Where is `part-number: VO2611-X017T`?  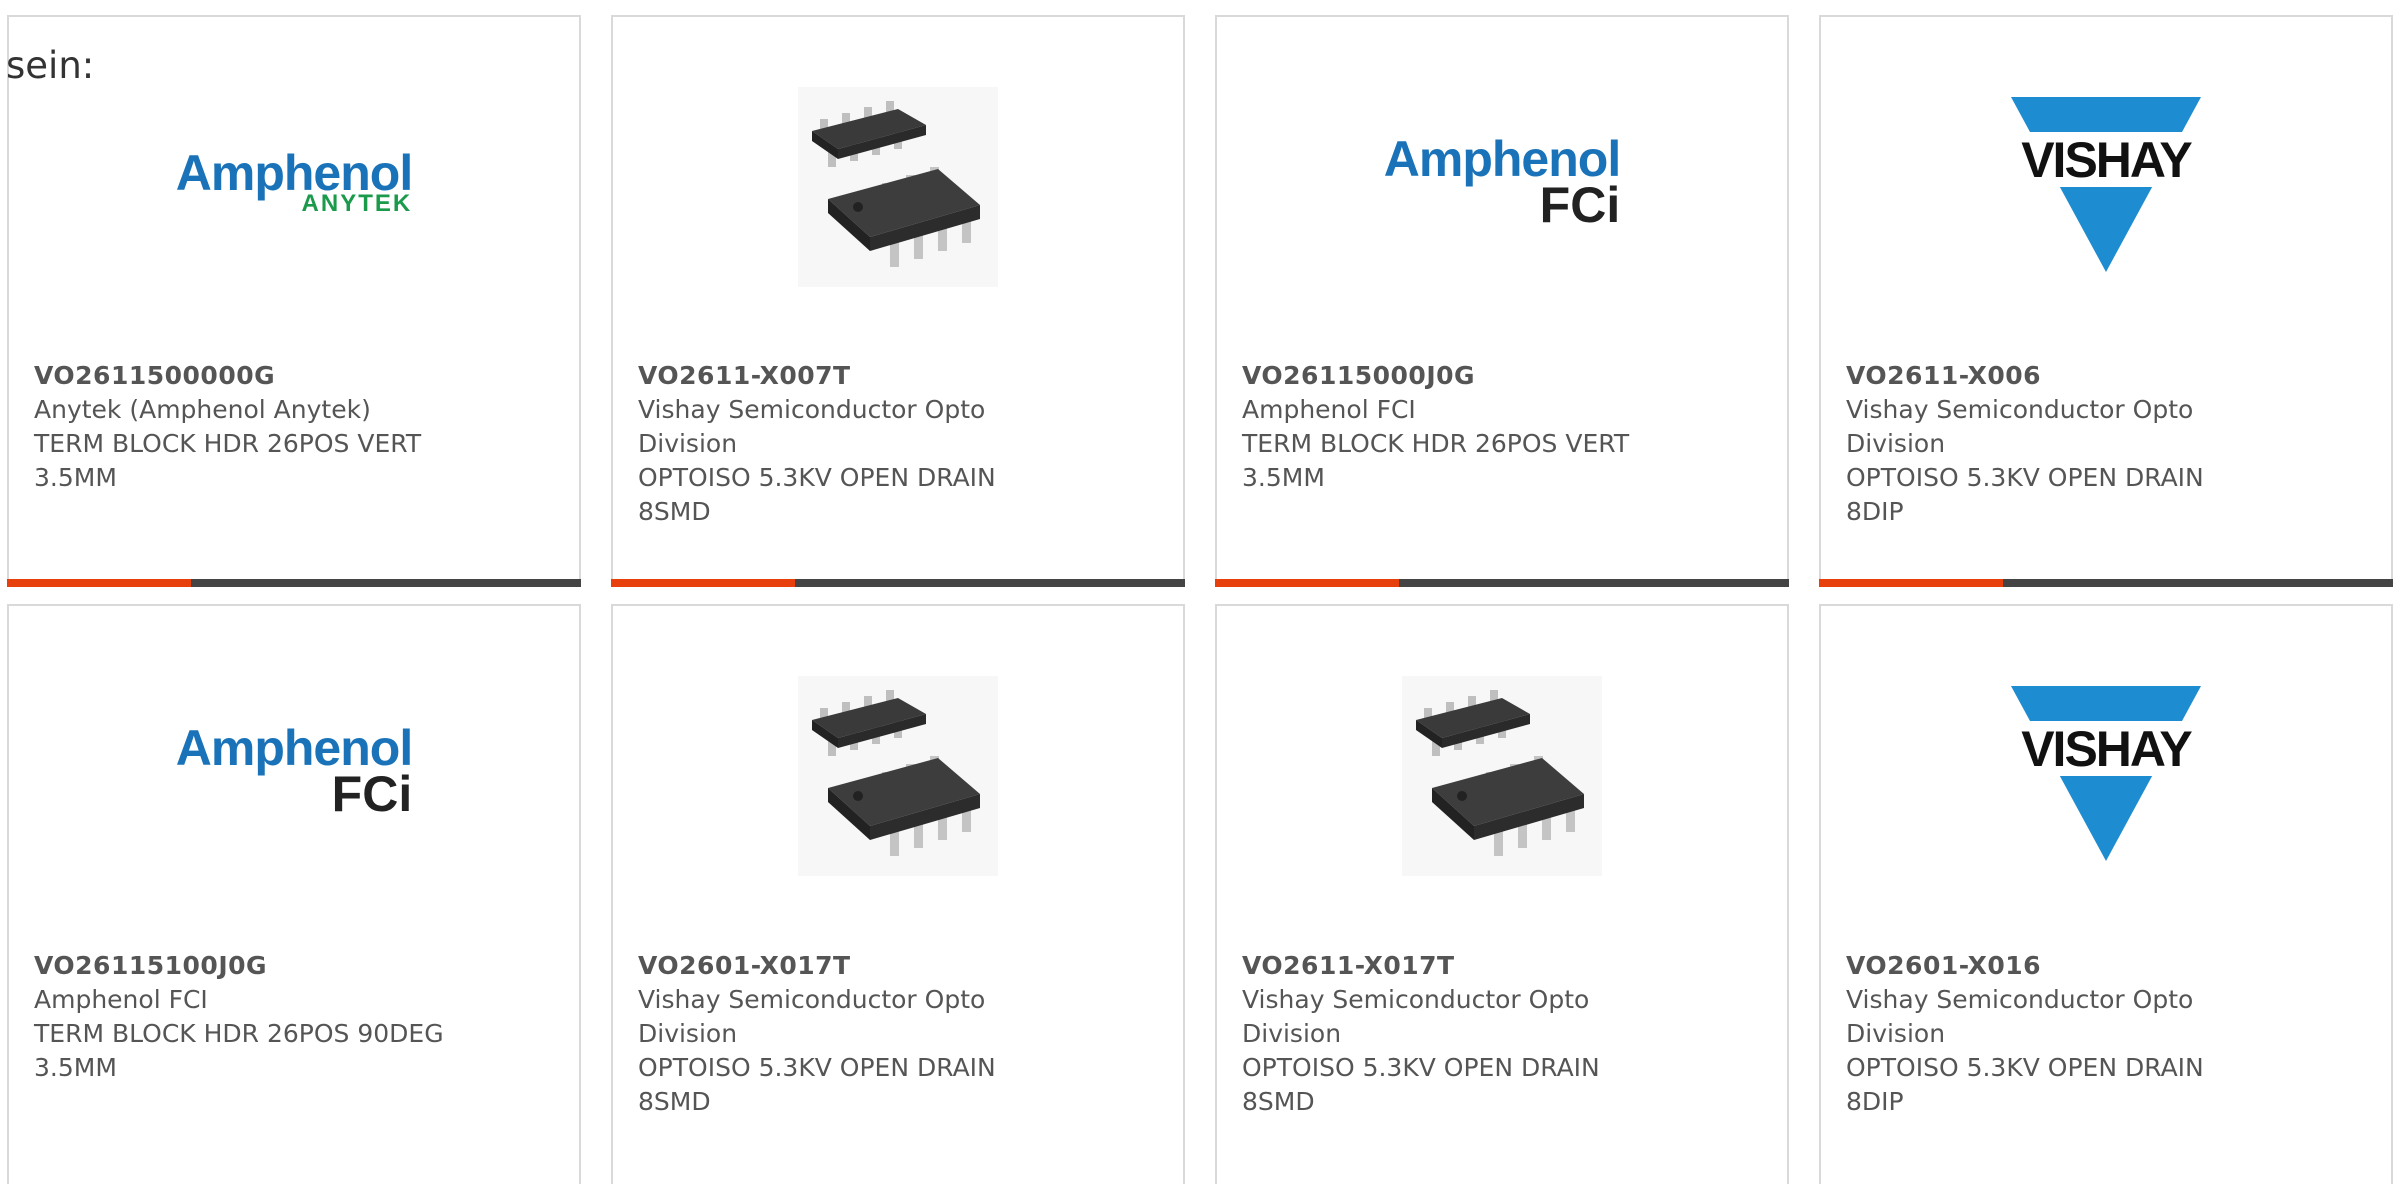
part-number: VO2611-X017T is located at coordinates (1504, 966).